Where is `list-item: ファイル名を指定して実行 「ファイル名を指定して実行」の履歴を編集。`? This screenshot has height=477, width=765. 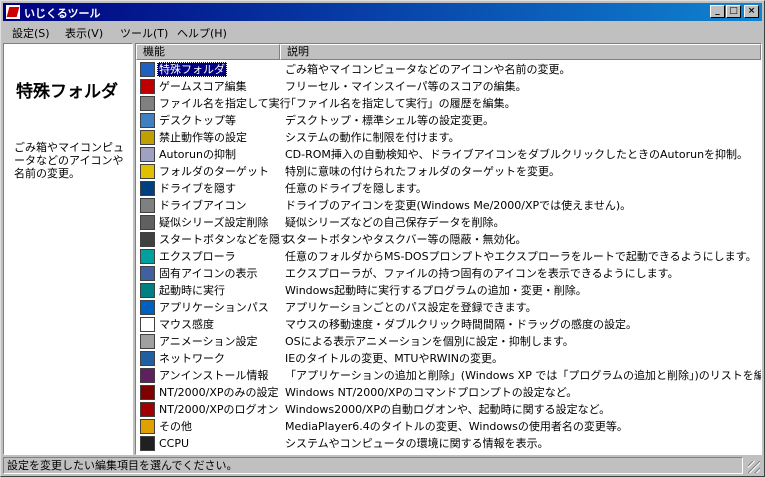
list-item: ファイル名を指定して実行 「ファイル名を指定して実行」の履歴を編集。 is located at coordinates (448, 103).